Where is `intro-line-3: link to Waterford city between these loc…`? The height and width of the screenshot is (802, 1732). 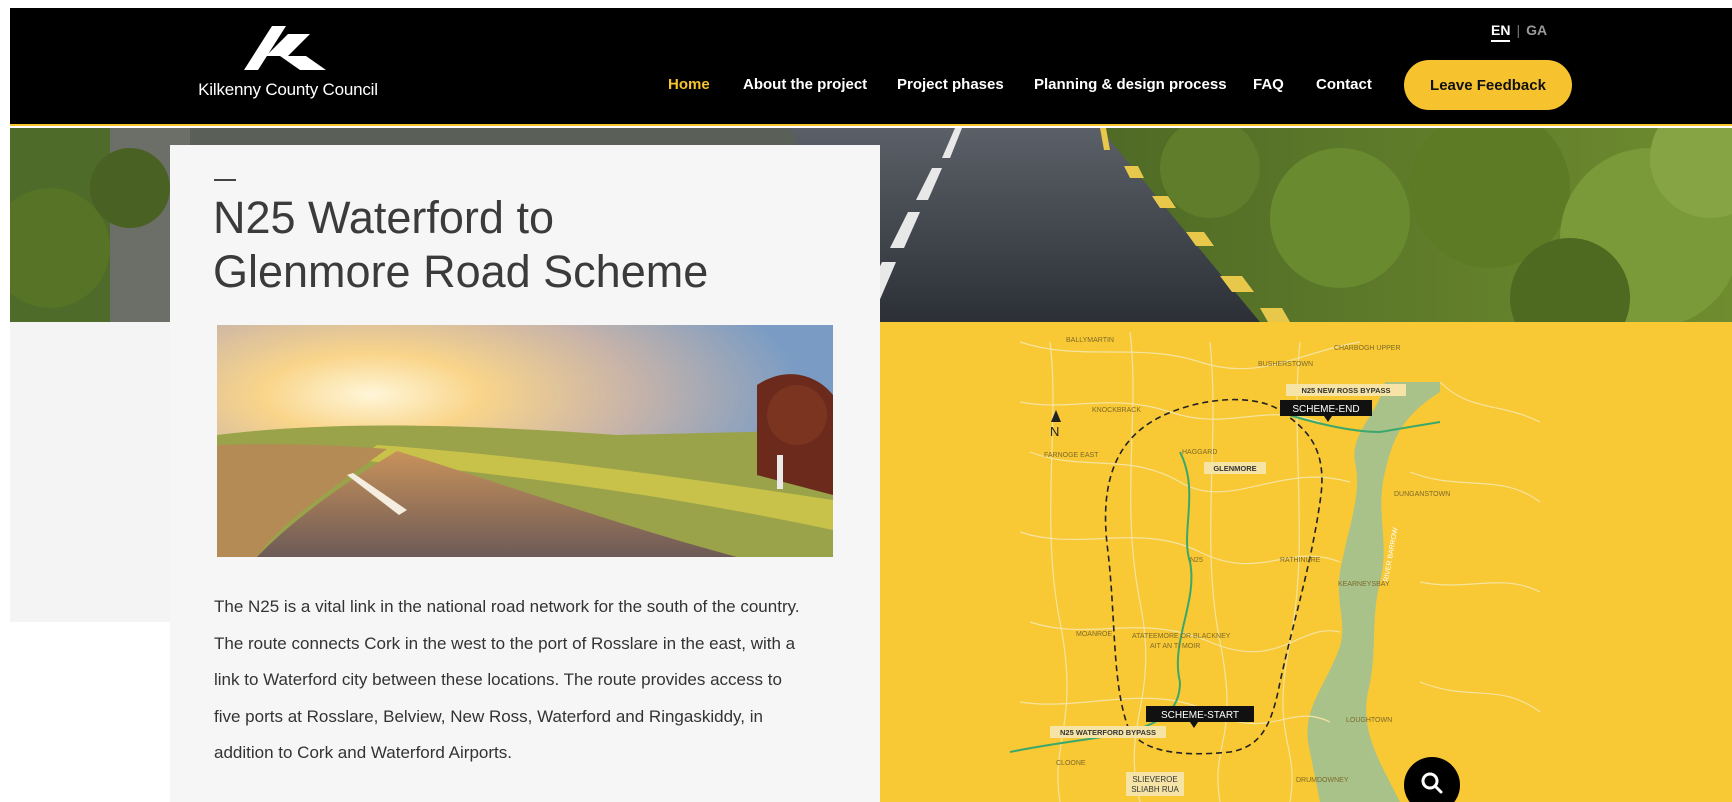 intro-line-3: link to Waterford city between these loc… is located at coordinates (498, 679).